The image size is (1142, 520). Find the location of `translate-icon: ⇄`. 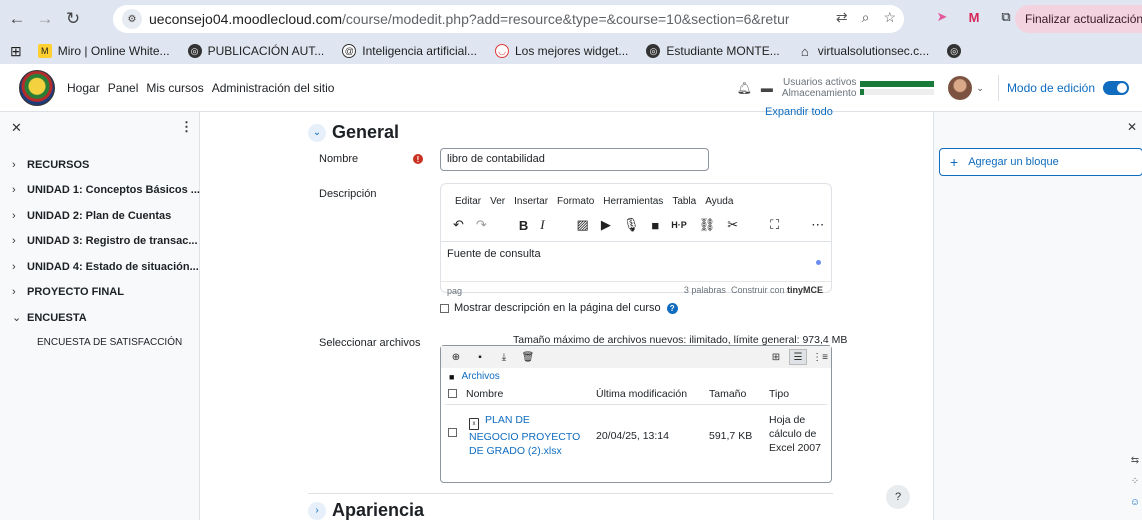

translate-icon: ⇄ is located at coordinates (842, 17).